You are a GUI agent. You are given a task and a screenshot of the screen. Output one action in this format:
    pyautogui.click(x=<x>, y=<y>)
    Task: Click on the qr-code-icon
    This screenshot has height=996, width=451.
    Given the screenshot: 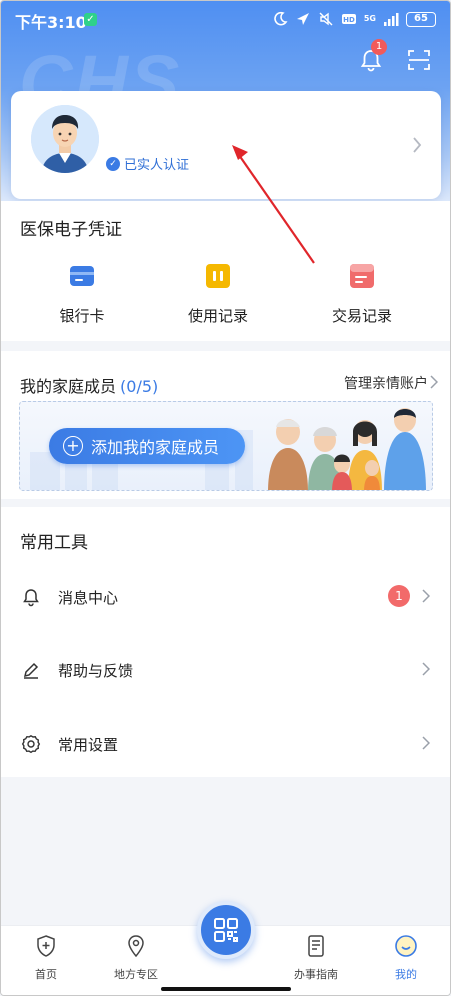 What is the action you would take?
    pyautogui.click(x=226, y=930)
    